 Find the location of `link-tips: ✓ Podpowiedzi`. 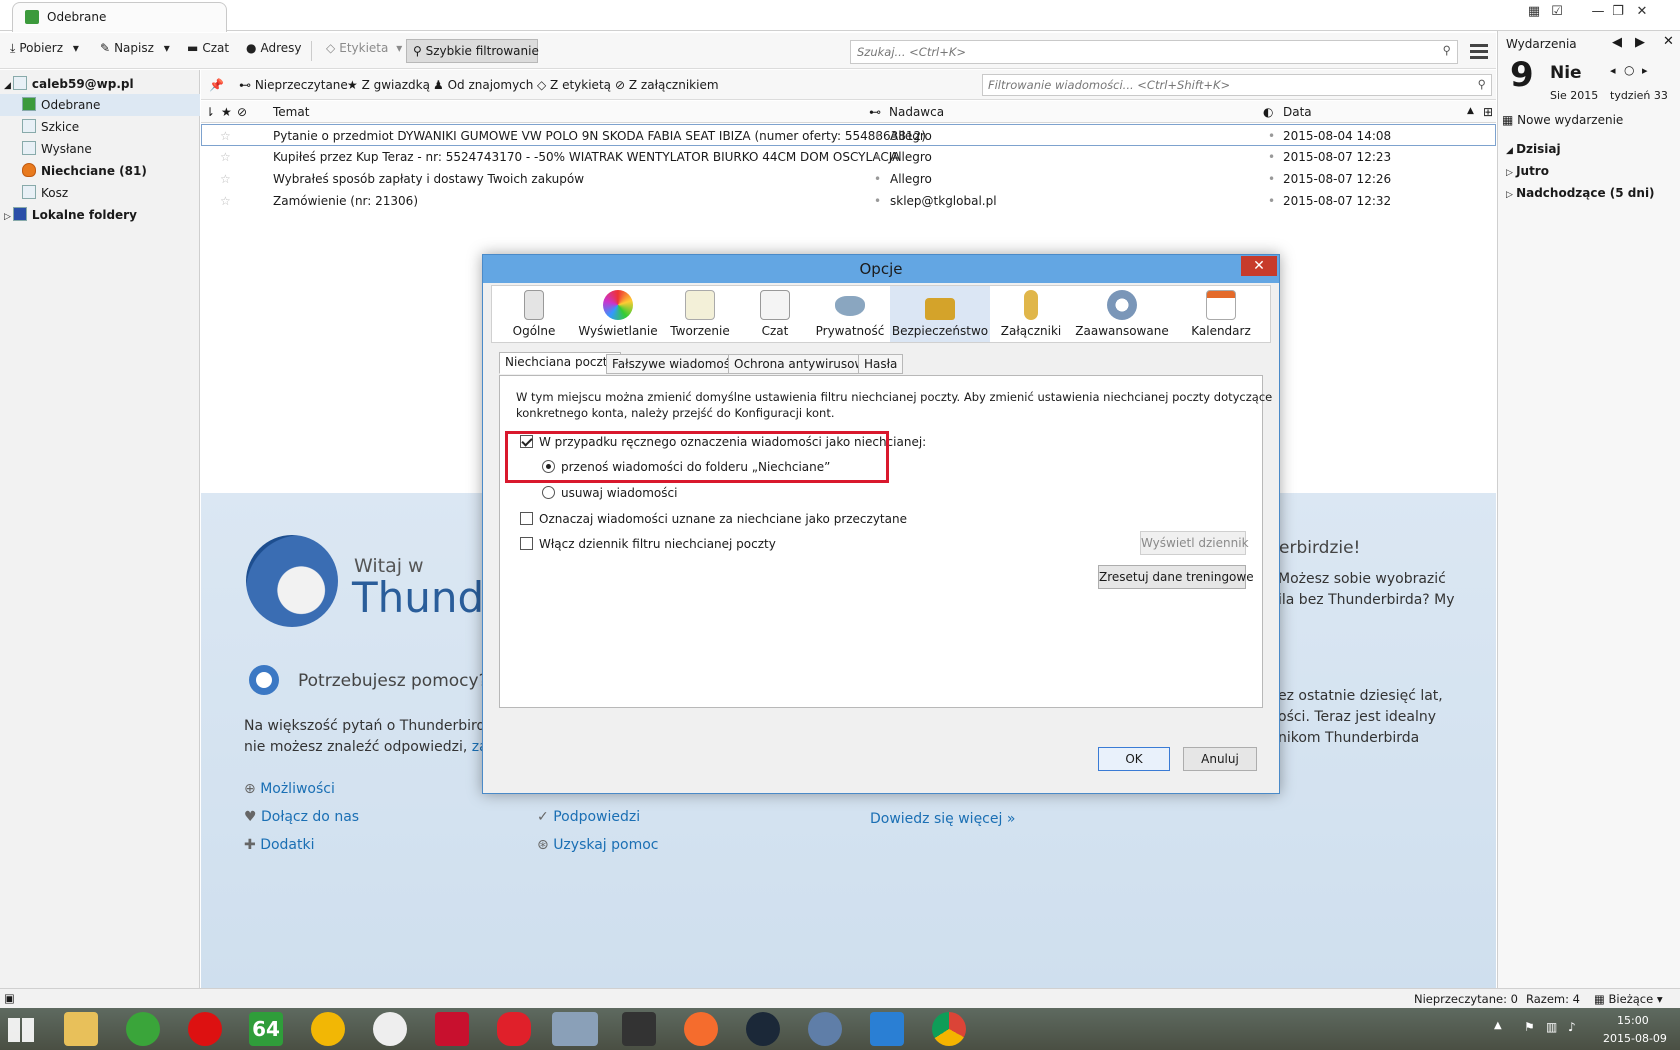

link-tips: ✓ Podpowiedzi is located at coordinates (588, 817).